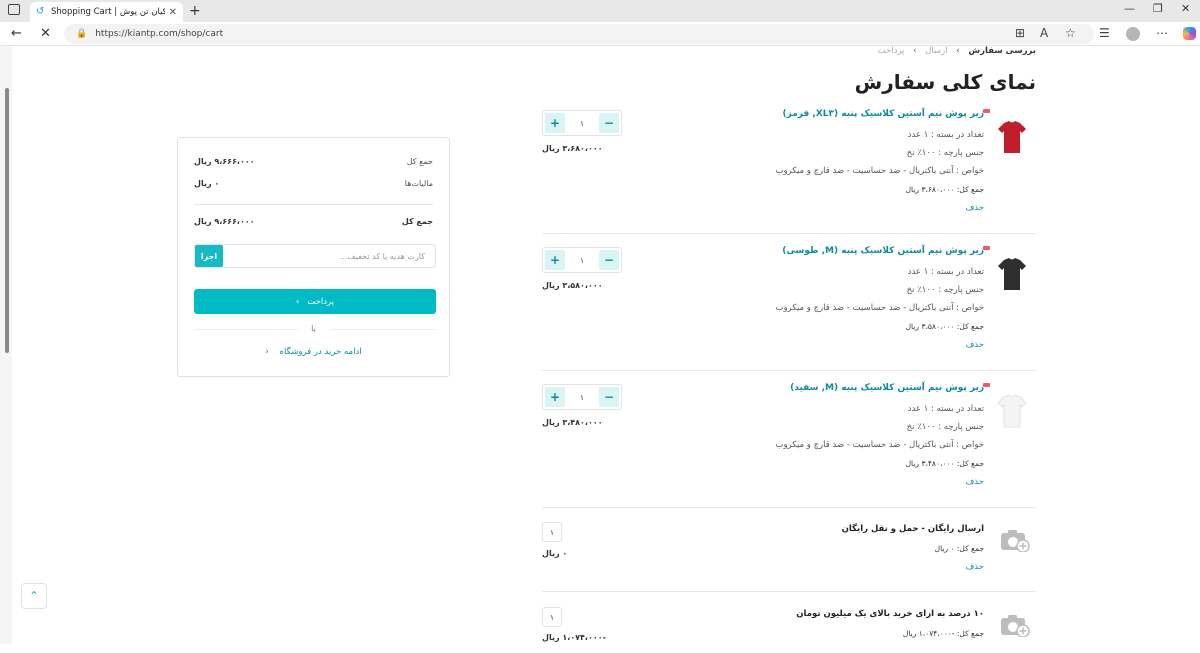 The height and width of the screenshot is (653, 1200). I want to click on browser-tab: ↺ Shopping Cart | کیان تن پوش ✕, so click(106, 12).